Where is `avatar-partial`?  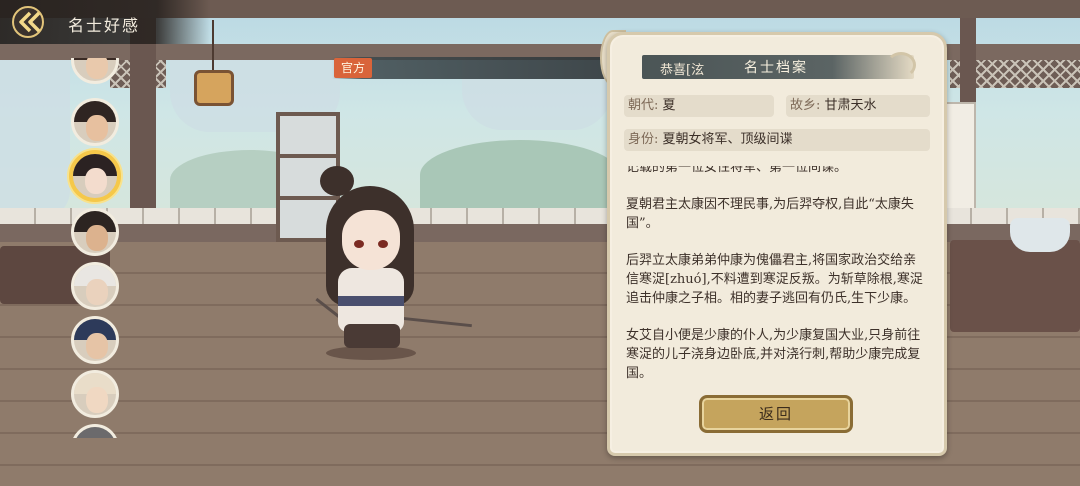
avatar-partial is located at coordinates (95, 431).